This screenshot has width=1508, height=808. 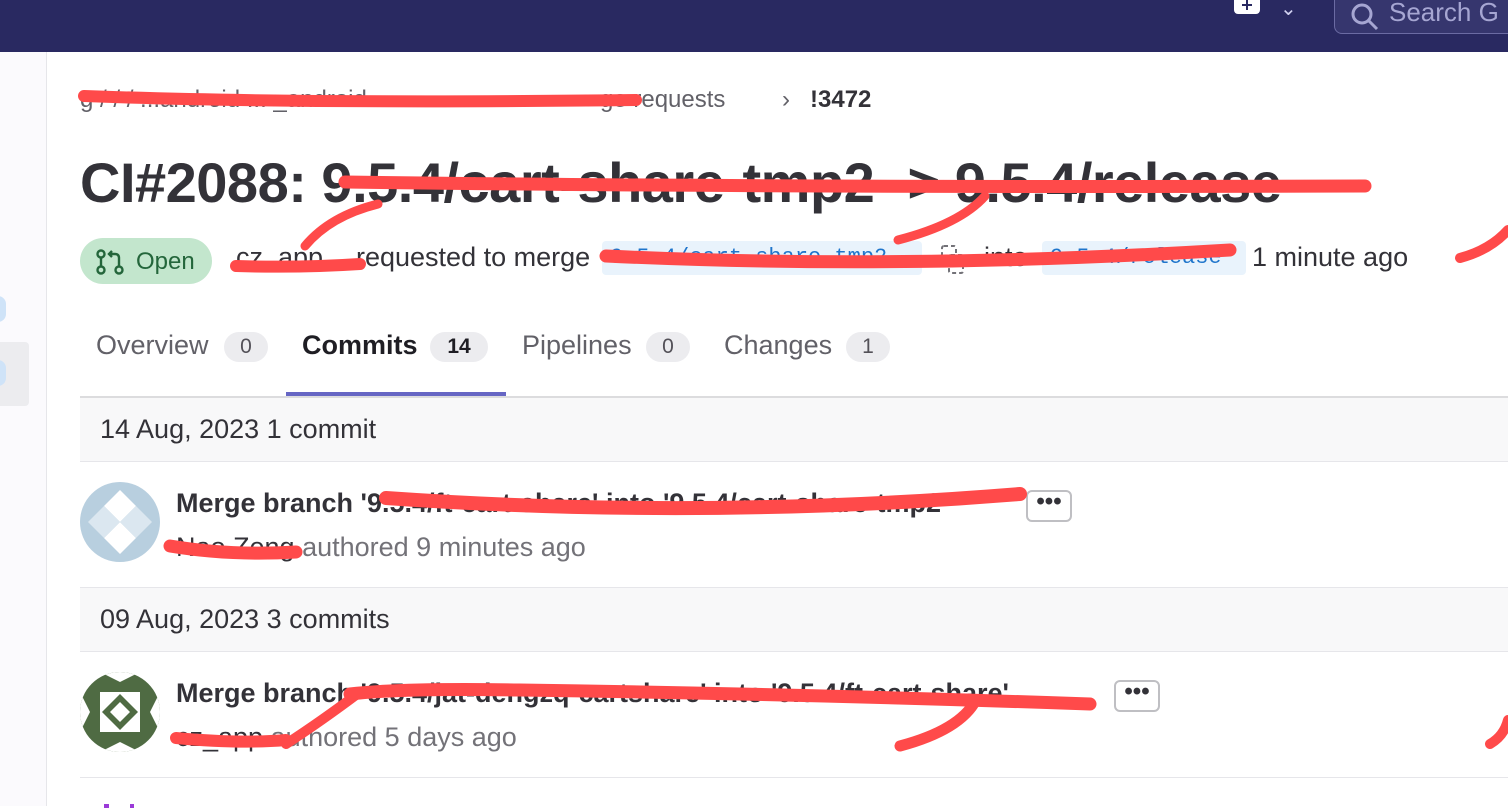 What do you see at coordinates (1288, 10) in the screenshot?
I see `chevron-down-icon: ⌄` at bounding box center [1288, 10].